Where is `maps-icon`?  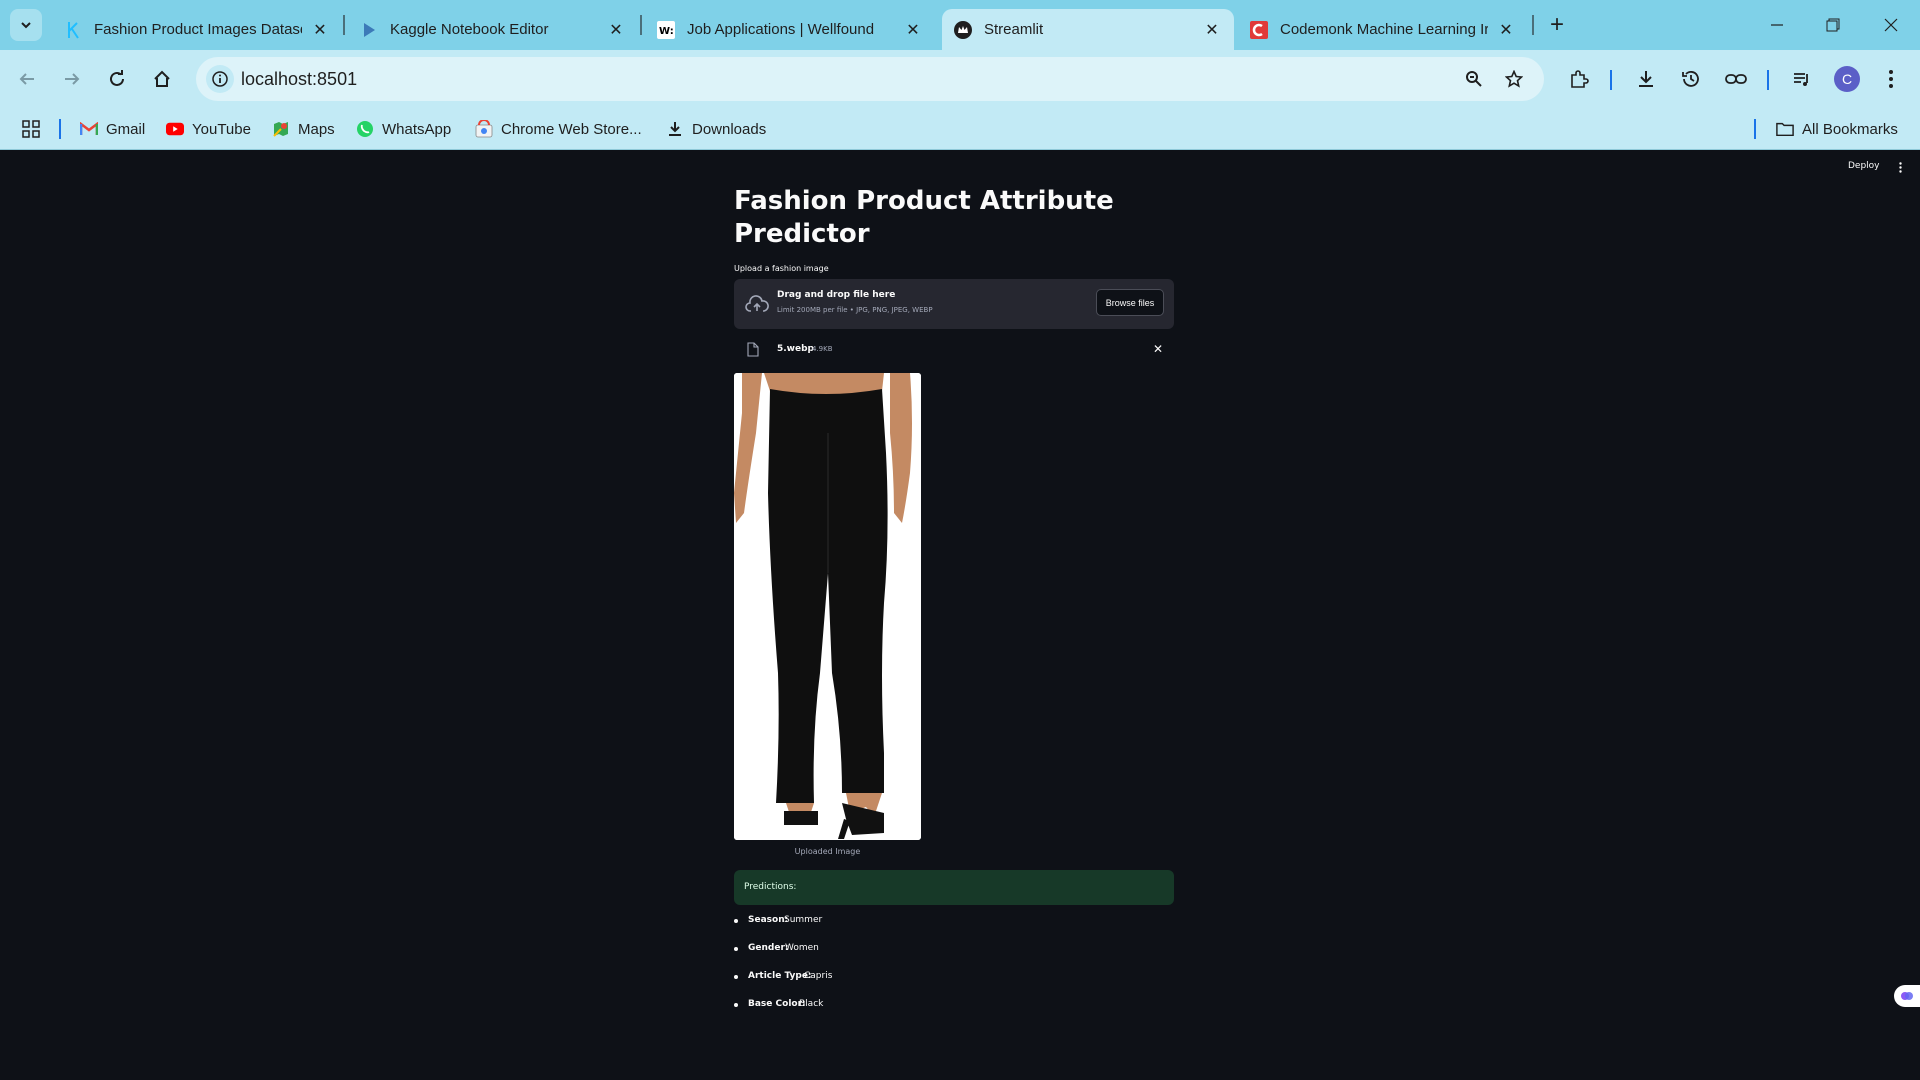
maps-icon is located at coordinates (281, 129).